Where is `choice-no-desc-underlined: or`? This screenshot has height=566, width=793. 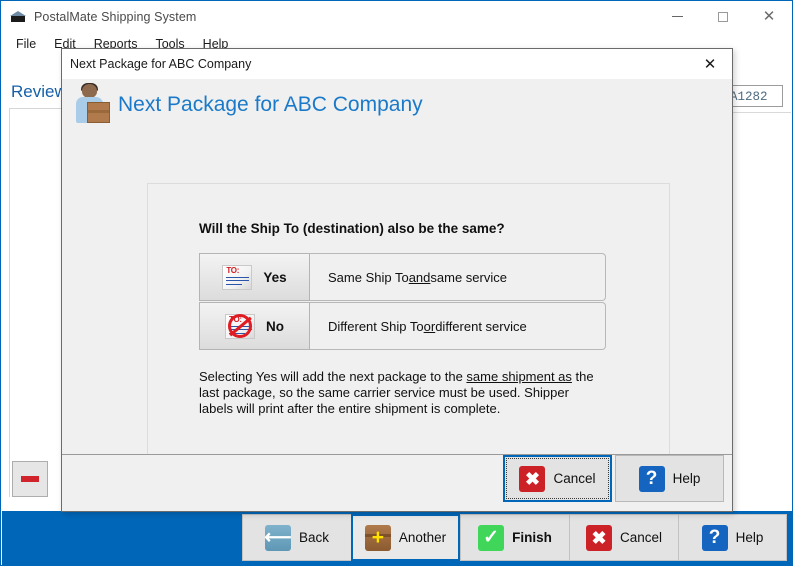
choice-no-desc-underlined: or is located at coordinates (429, 326).